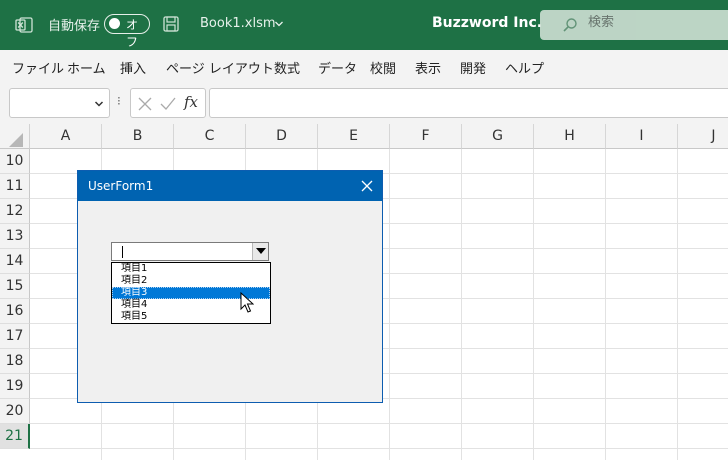 This screenshot has height=460, width=728. Describe the element at coordinates (230, 186) in the screenshot. I see `userform-title-bar: UserForm1` at that location.